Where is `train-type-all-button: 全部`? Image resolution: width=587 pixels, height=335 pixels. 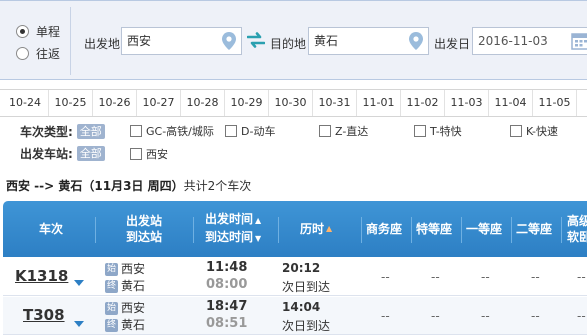
train-type-all-button: 全部 is located at coordinates (90, 131).